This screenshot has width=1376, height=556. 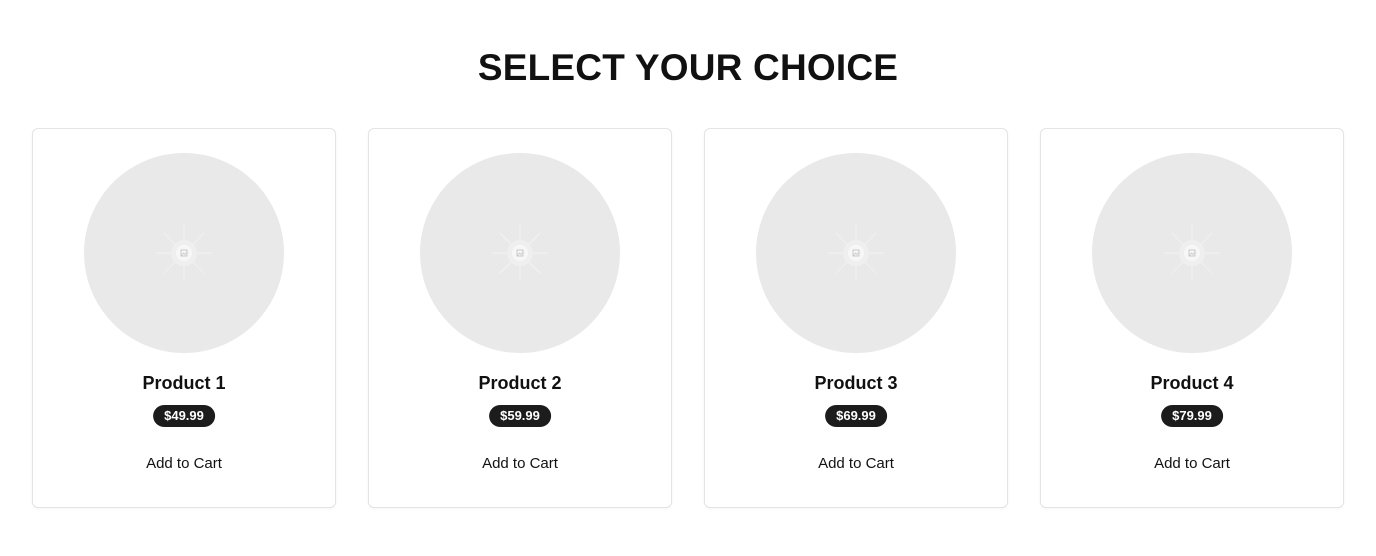 What do you see at coordinates (856, 383) in the screenshot?
I see `product-name: Product 3` at bounding box center [856, 383].